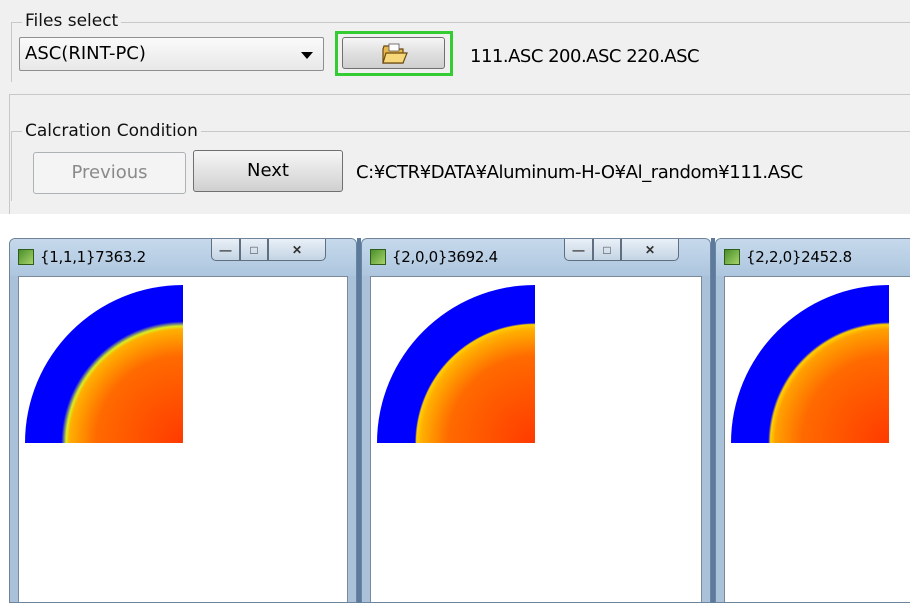 The width and height of the screenshot is (910, 603). What do you see at coordinates (445, 257) in the screenshot?
I see `window-title: {2,0,0}3692.4` at bounding box center [445, 257].